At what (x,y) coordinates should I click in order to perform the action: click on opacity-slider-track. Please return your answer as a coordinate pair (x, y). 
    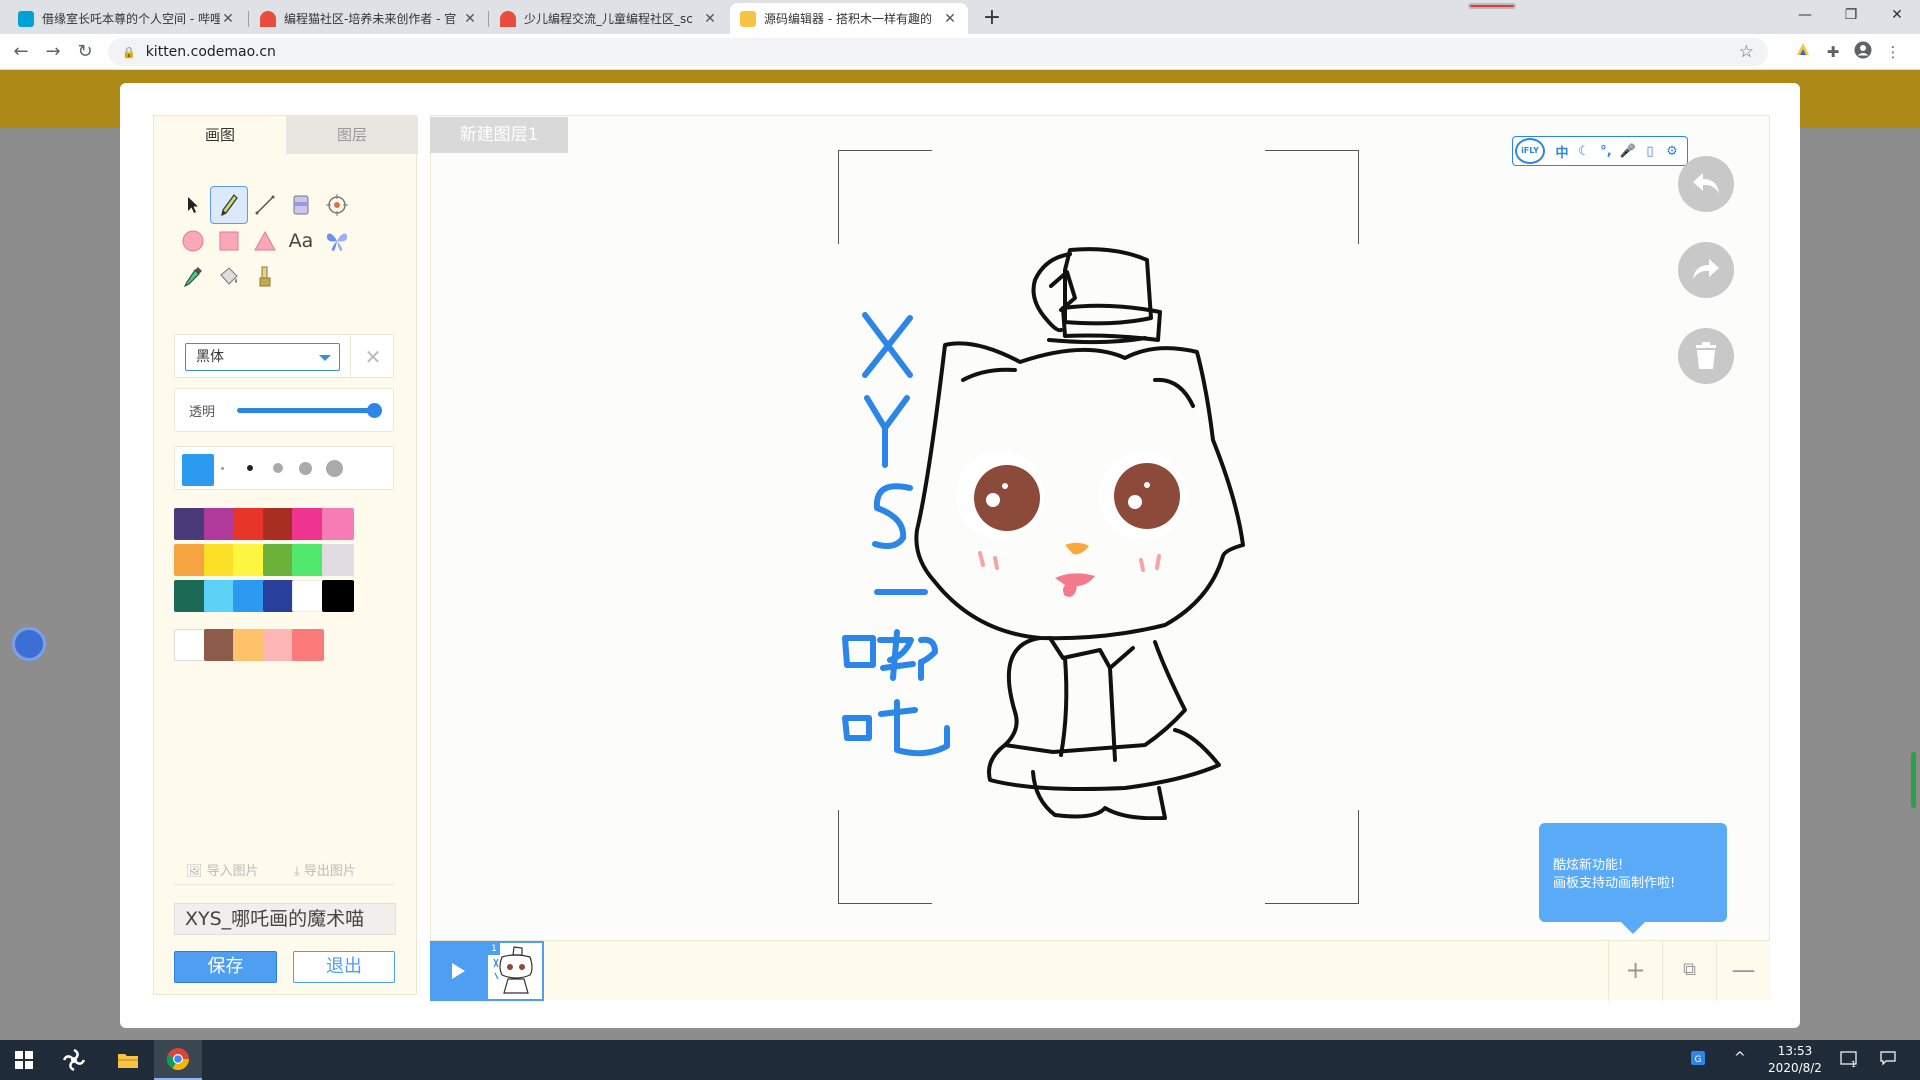
    Looking at the image, I should click on (306, 410).